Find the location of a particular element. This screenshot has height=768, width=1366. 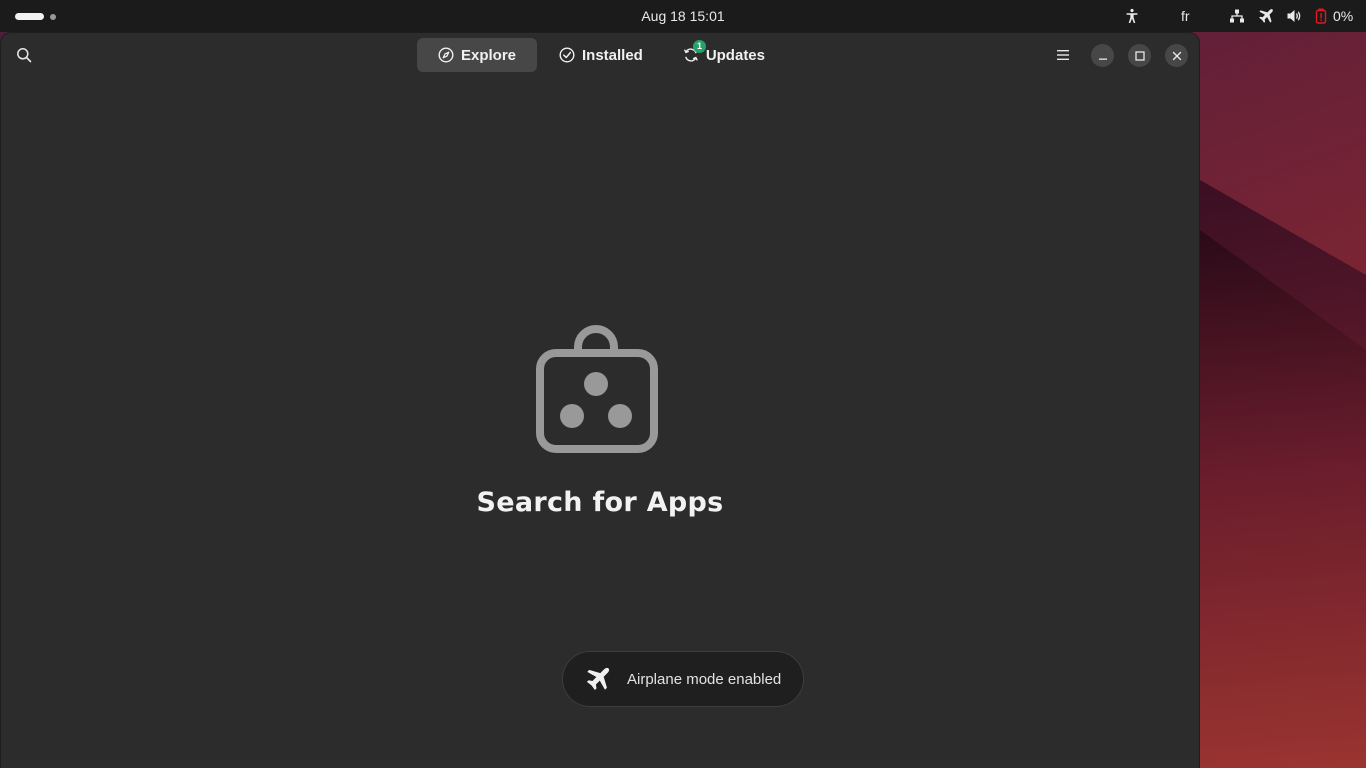

language-indicator: fr is located at coordinates (1185, 16).